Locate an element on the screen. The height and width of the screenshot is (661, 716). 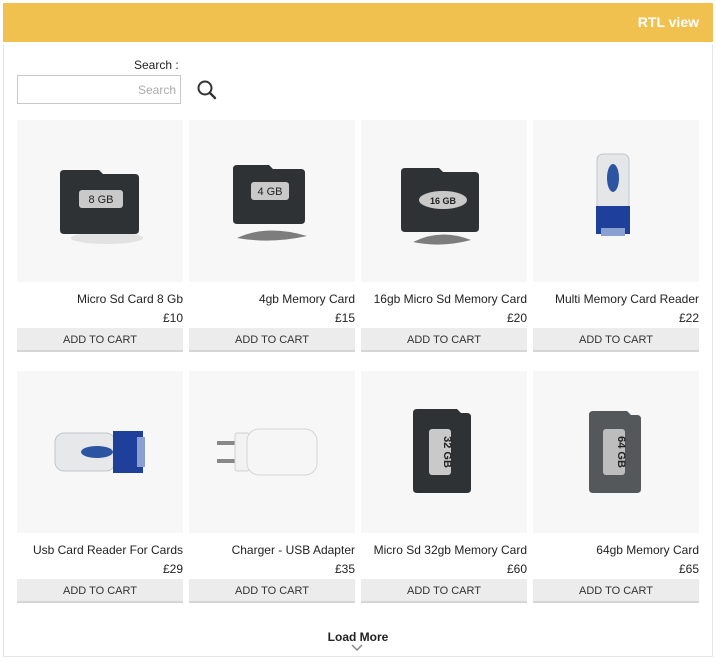
product-name: Micro Sd 32gb Memory Card is located at coordinates (450, 550).